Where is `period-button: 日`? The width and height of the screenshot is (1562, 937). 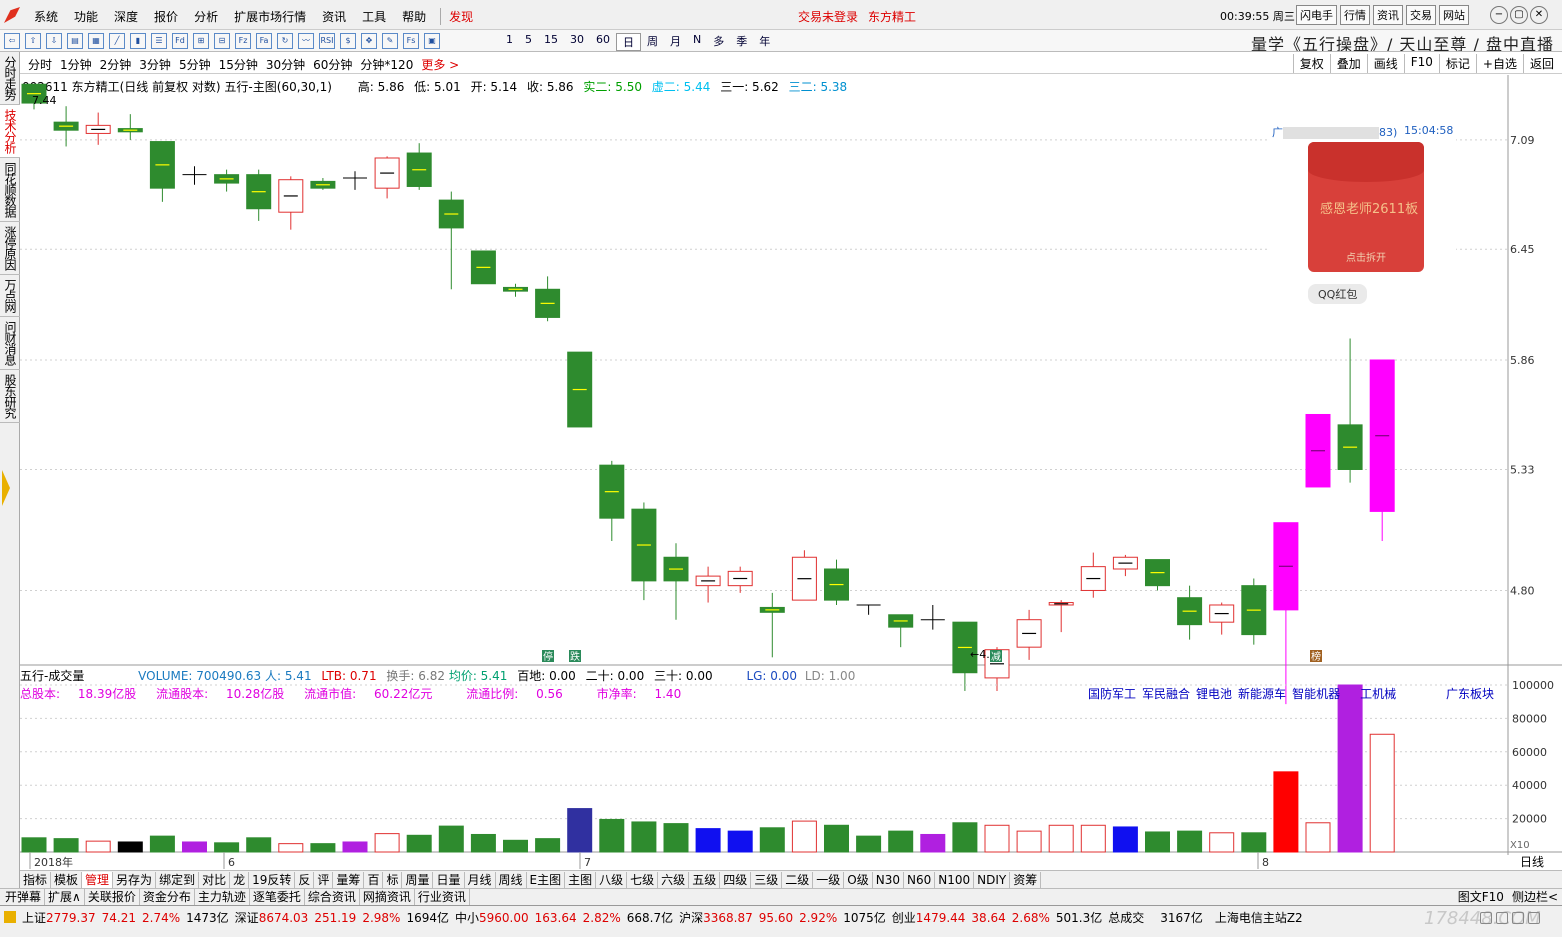
period-button: 日 is located at coordinates (628, 42).